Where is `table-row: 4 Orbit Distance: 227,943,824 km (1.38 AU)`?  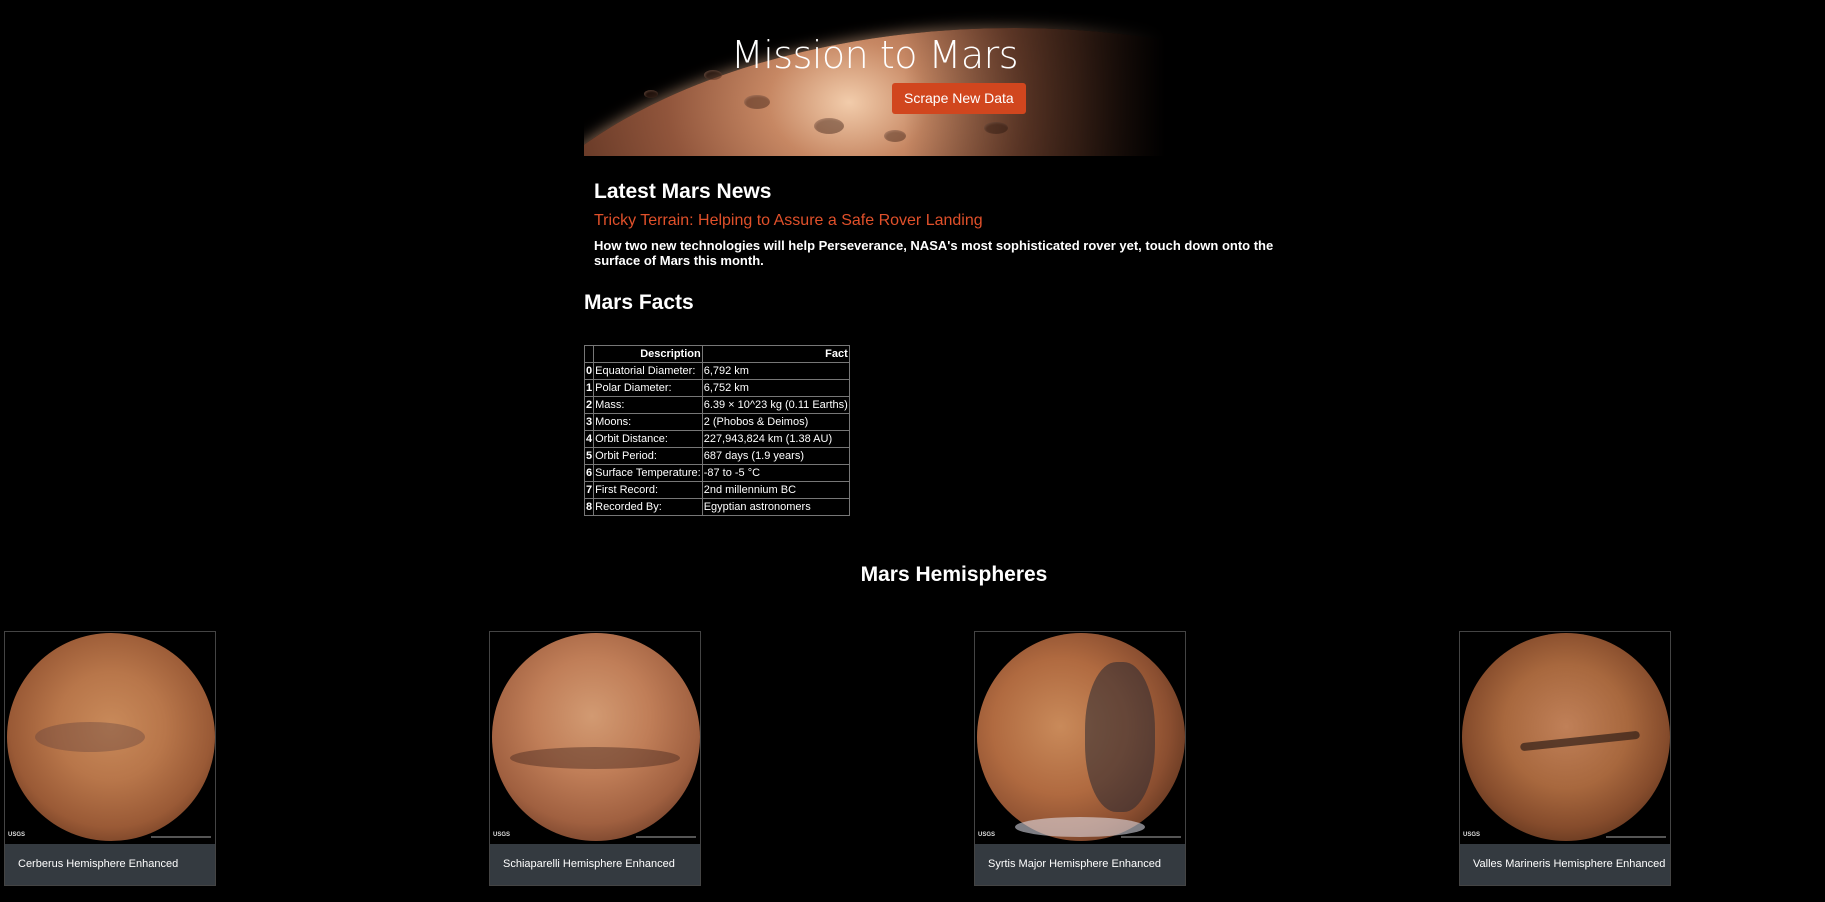 table-row: 4 Orbit Distance: 227,943,824 km (1.38 AU) is located at coordinates (716, 439).